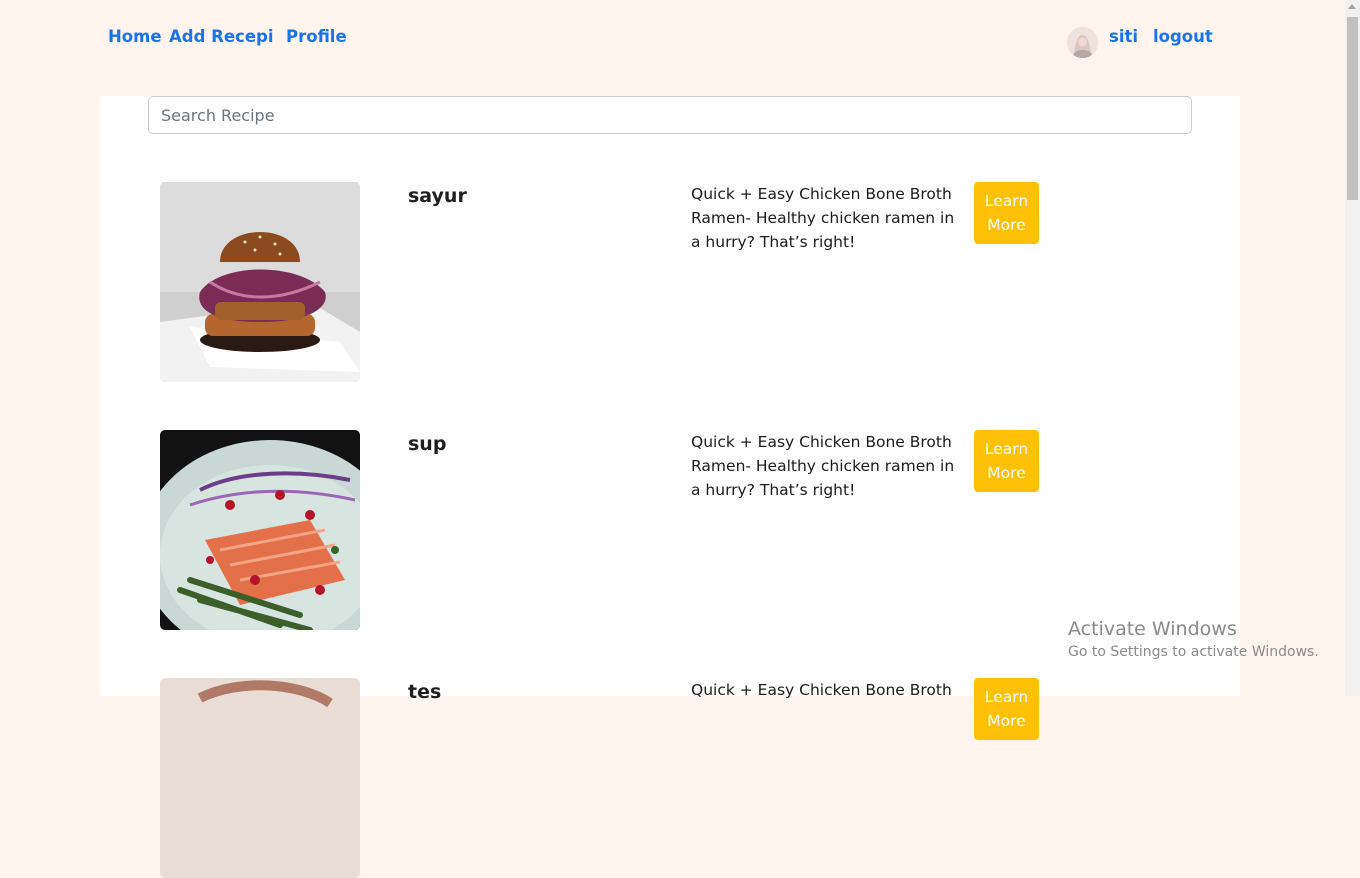 Image resolution: width=1360 pixels, height=878 pixels. What do you see at coordinates (135, 36) in the screenshot?
I see `nav-home-link: Home` at bounding box center [135, 36].